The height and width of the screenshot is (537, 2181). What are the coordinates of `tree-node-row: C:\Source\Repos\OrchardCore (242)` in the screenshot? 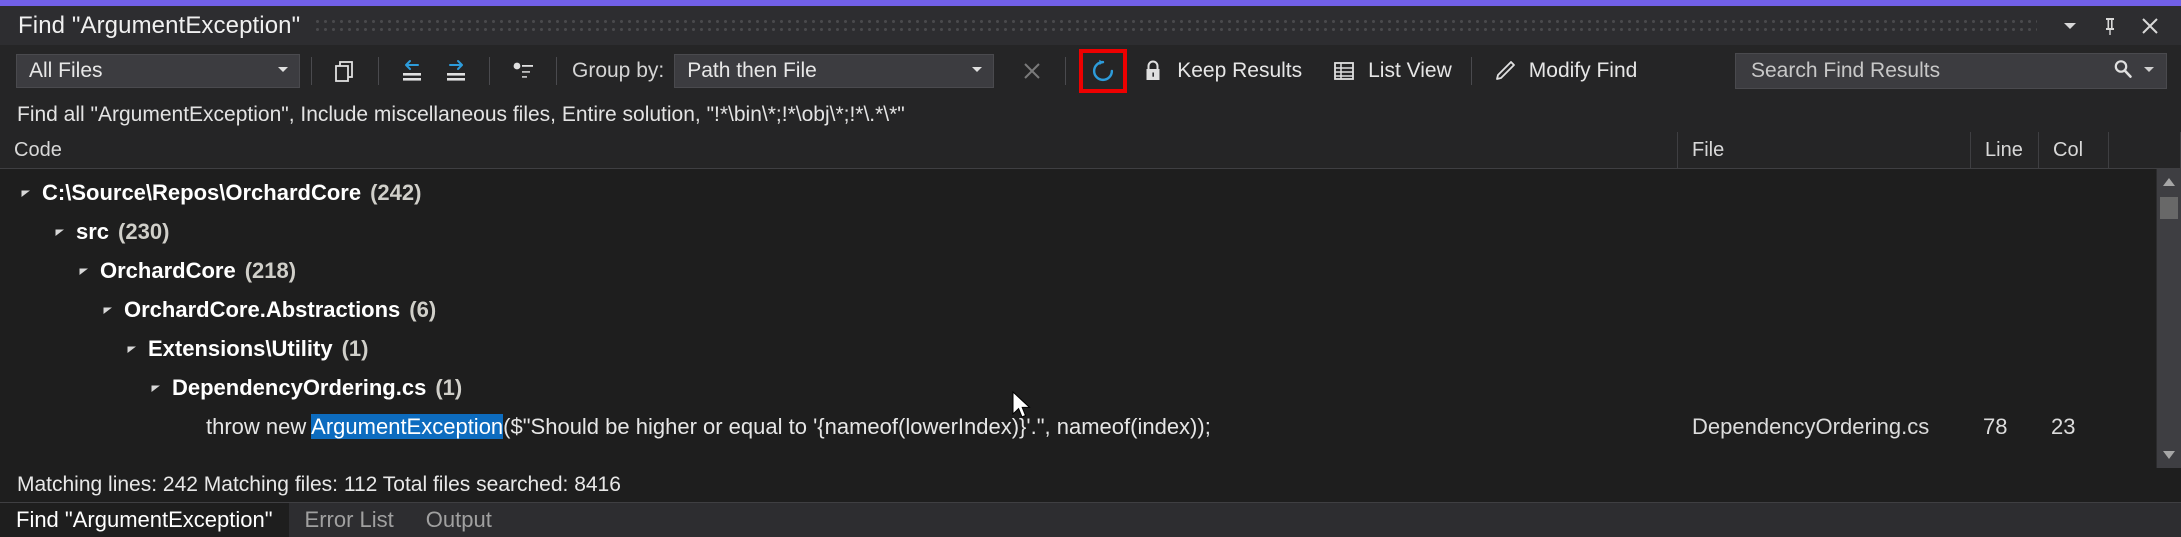 It's located at (1078, 192).